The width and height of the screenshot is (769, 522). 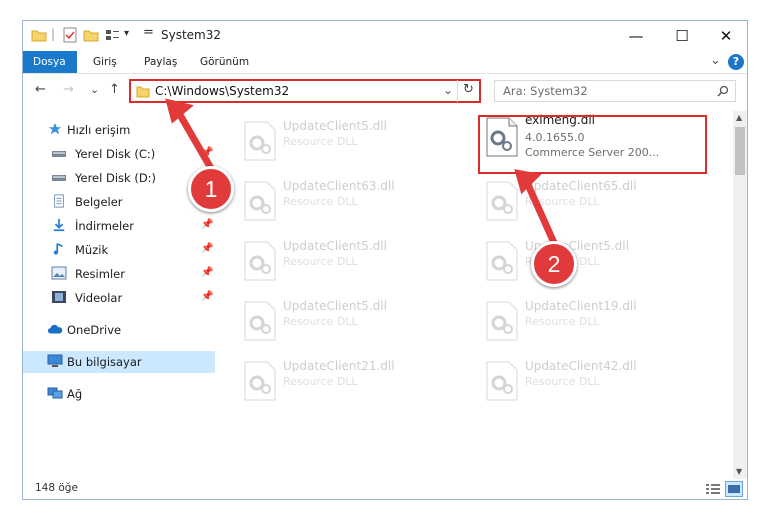 I want to click on callout-step-1: 1, so click(x=211, y=189).